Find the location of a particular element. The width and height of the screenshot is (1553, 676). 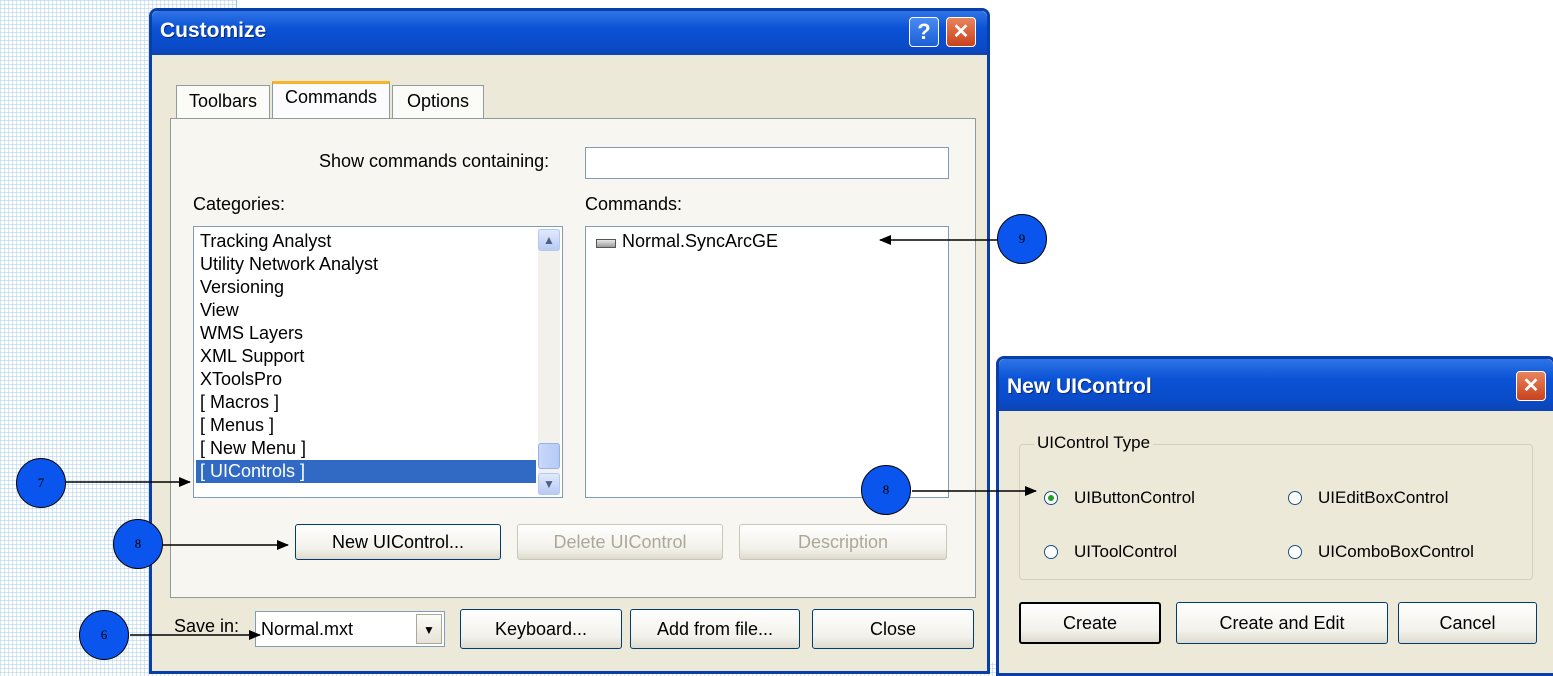

tab-label: Options is located at coordinates (438, 101).